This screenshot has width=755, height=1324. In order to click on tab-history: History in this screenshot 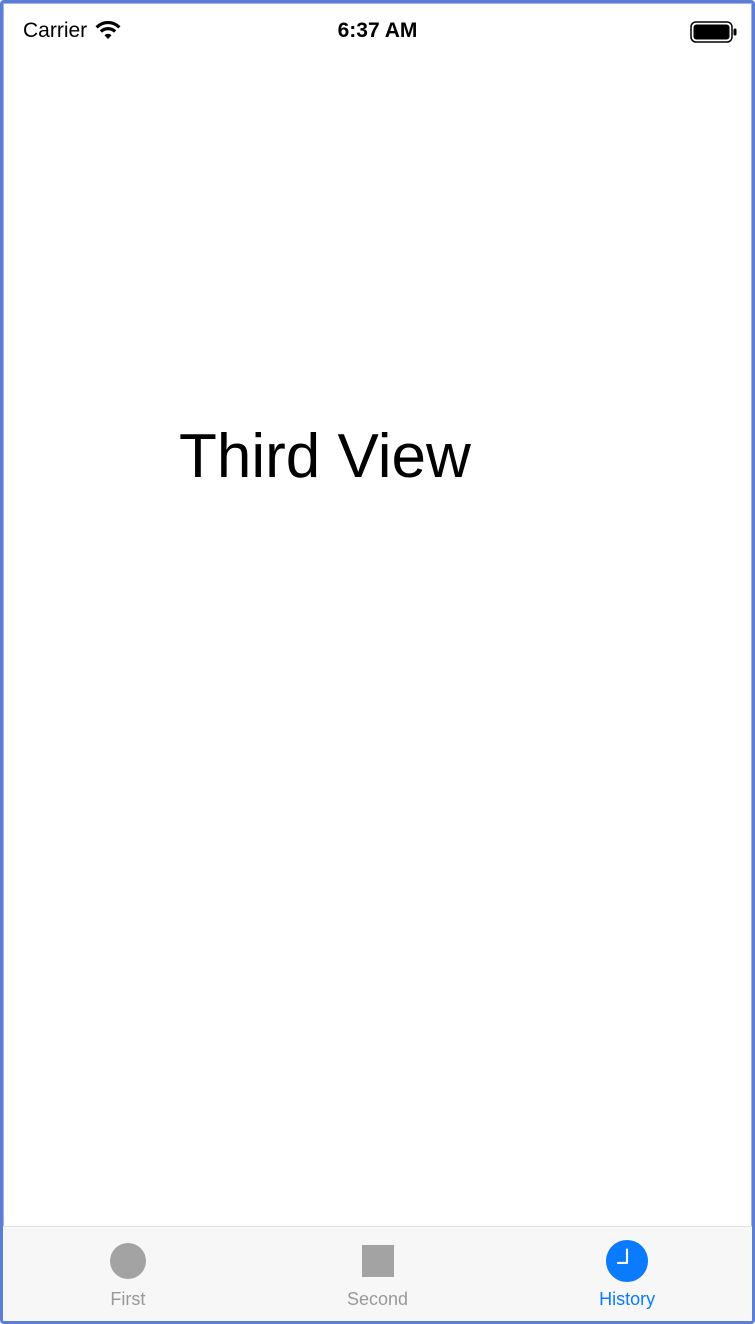, I will do `click(627, 1274)`.